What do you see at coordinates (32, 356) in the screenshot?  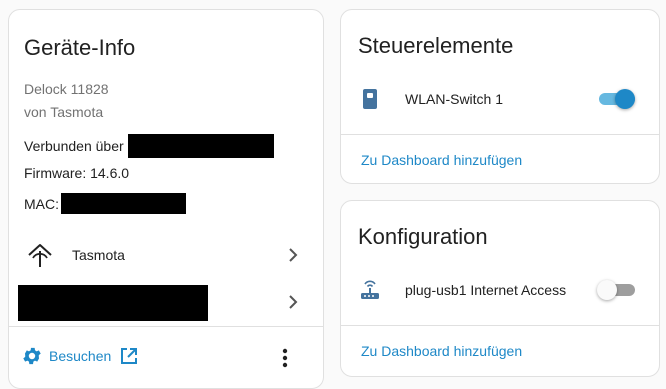 I see `gear-icon` at bounding box center [32, 356].